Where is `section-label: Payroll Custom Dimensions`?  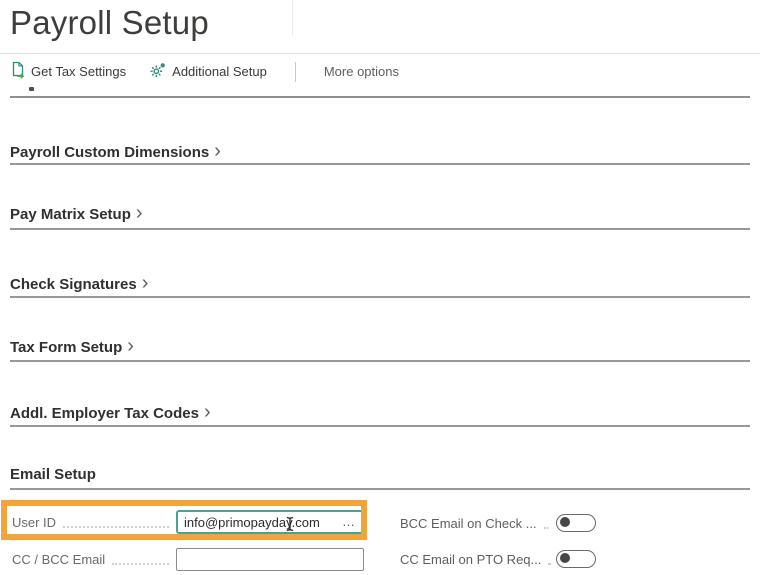 section-label: Payroll Custom Dimensions is located at coordinates (110, 152).